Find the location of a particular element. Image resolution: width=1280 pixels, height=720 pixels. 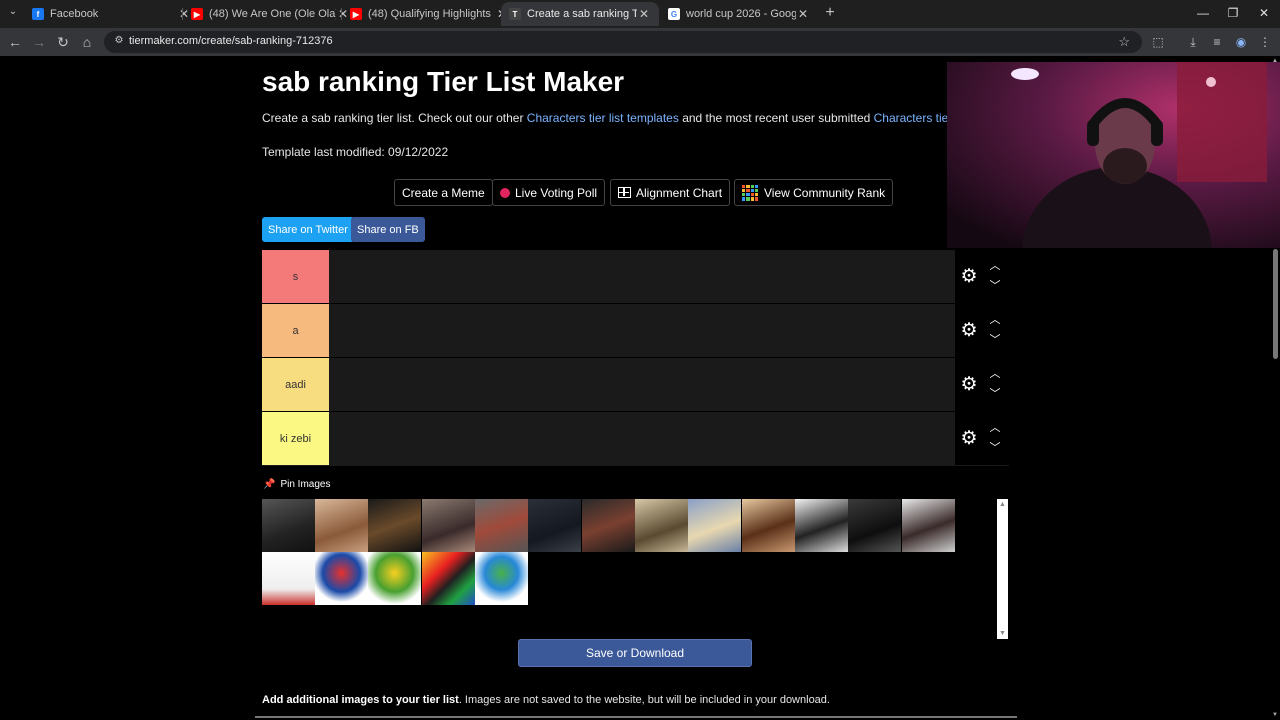

tier-label: ki zebi is located at coordinates (295, 438).